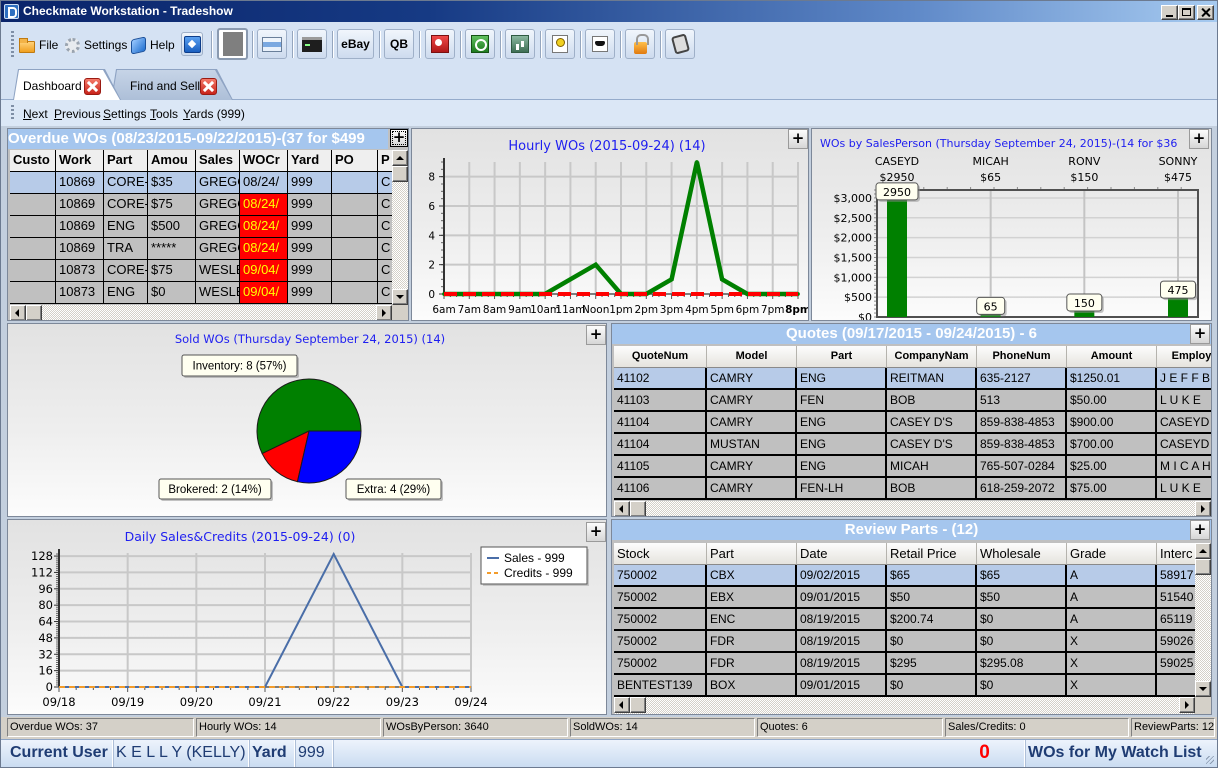 This screenshot has width=1218, height=768. I want to click on nav-tools: Tools, so click(164, 114).